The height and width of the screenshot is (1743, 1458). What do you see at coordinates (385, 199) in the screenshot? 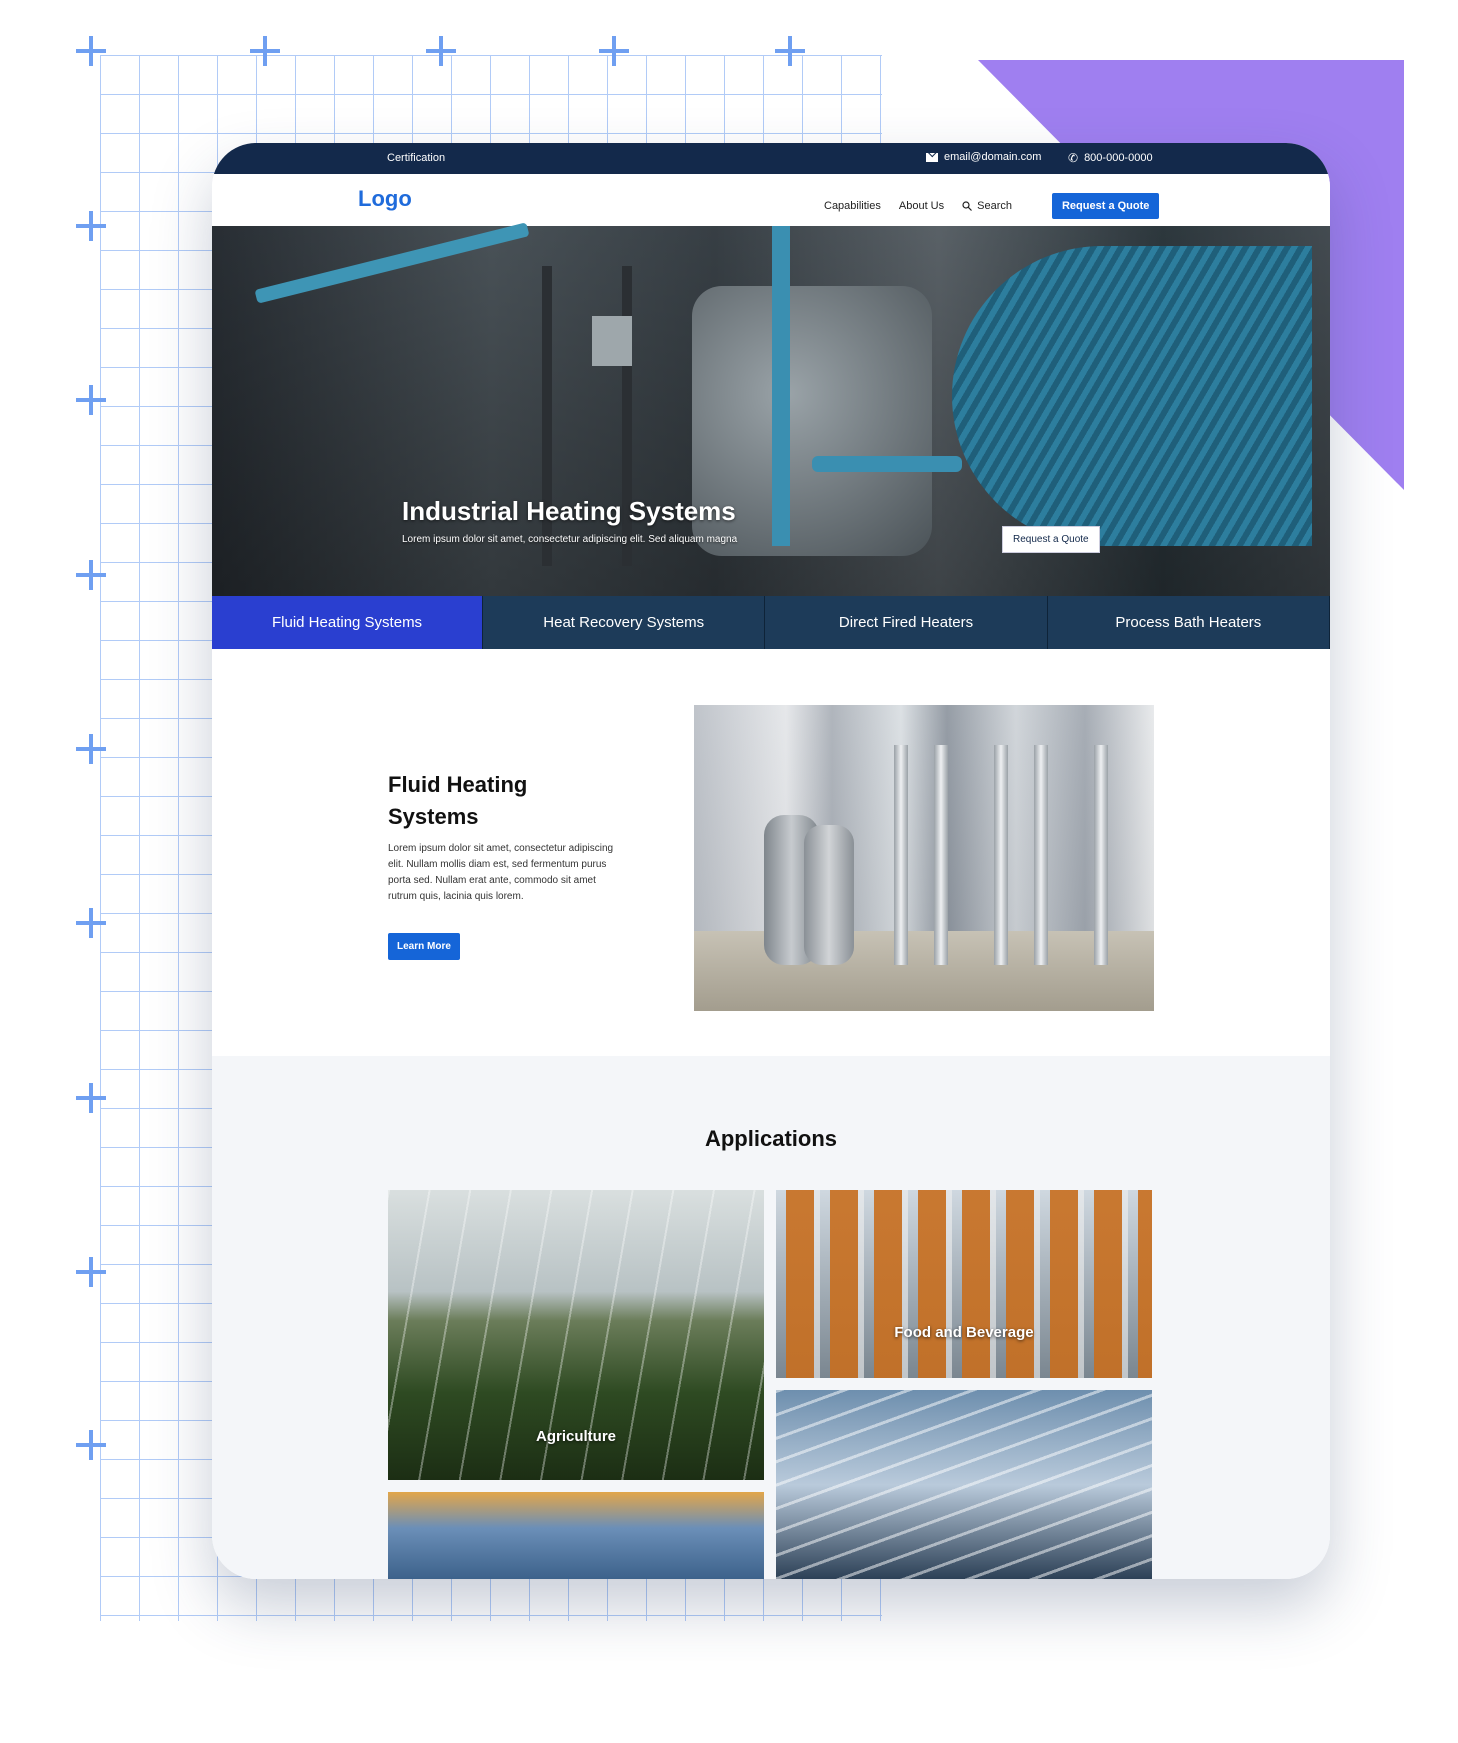
I see `logo: Logo` at bounding box center [385, 199].